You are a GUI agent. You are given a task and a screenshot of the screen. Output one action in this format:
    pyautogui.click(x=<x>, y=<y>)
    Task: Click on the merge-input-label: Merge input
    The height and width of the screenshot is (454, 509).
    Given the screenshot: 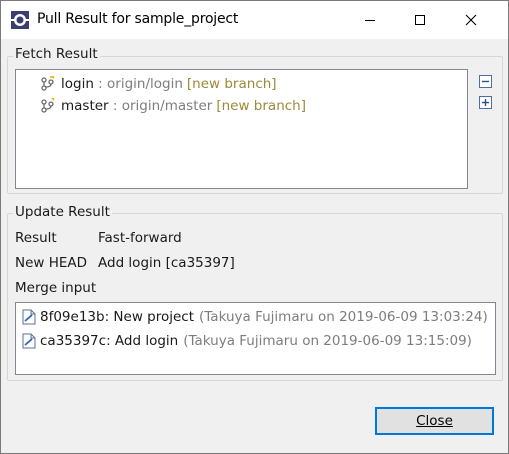 What is the action you would take?
    pyautogui.click(x=56, y=288)
    